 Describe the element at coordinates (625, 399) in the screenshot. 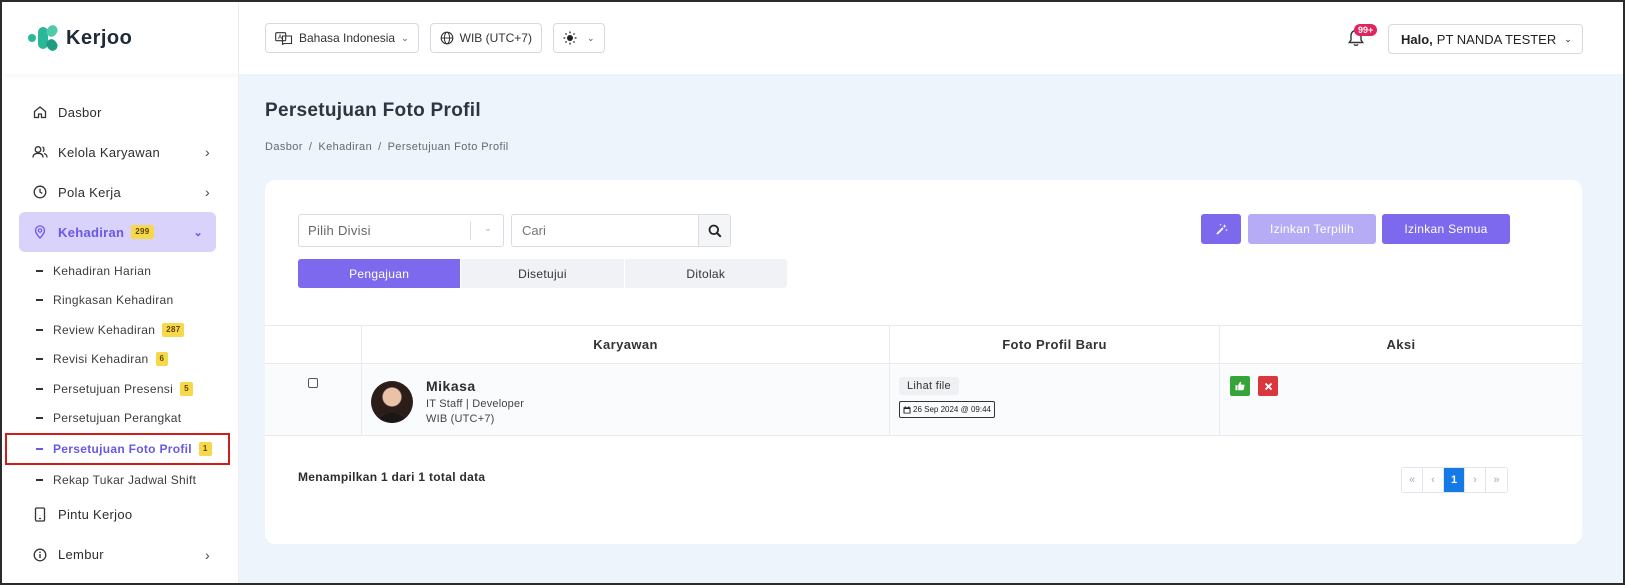

I see `employee-cell: Mikasa IT Staff | Developer WIB (UTC+7)` at that location.